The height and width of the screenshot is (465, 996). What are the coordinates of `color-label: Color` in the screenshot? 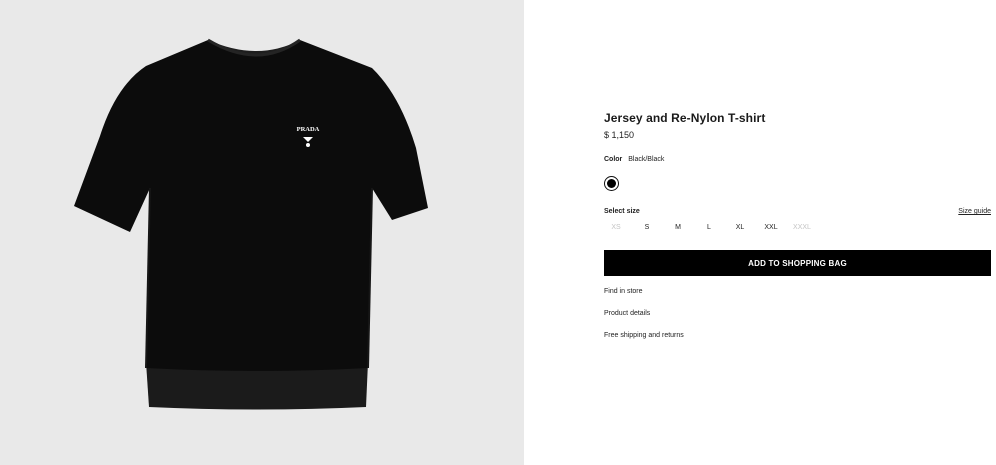 It's located at (613, 159).